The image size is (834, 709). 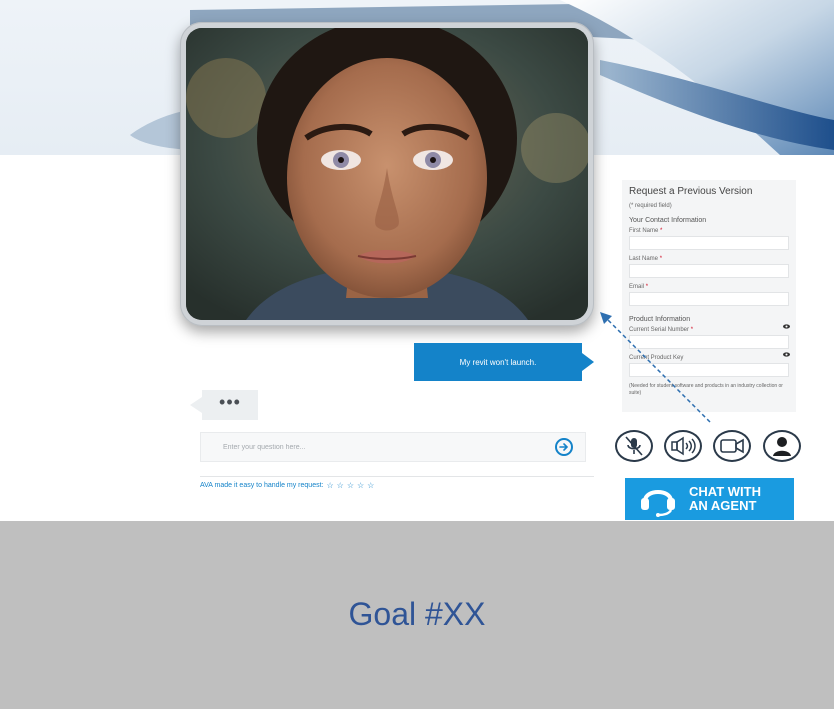 What do you see at coordinates (650, 206) in the screenshot?
I see `required-field-note: (* required field)` at bounding box center [650, 206].